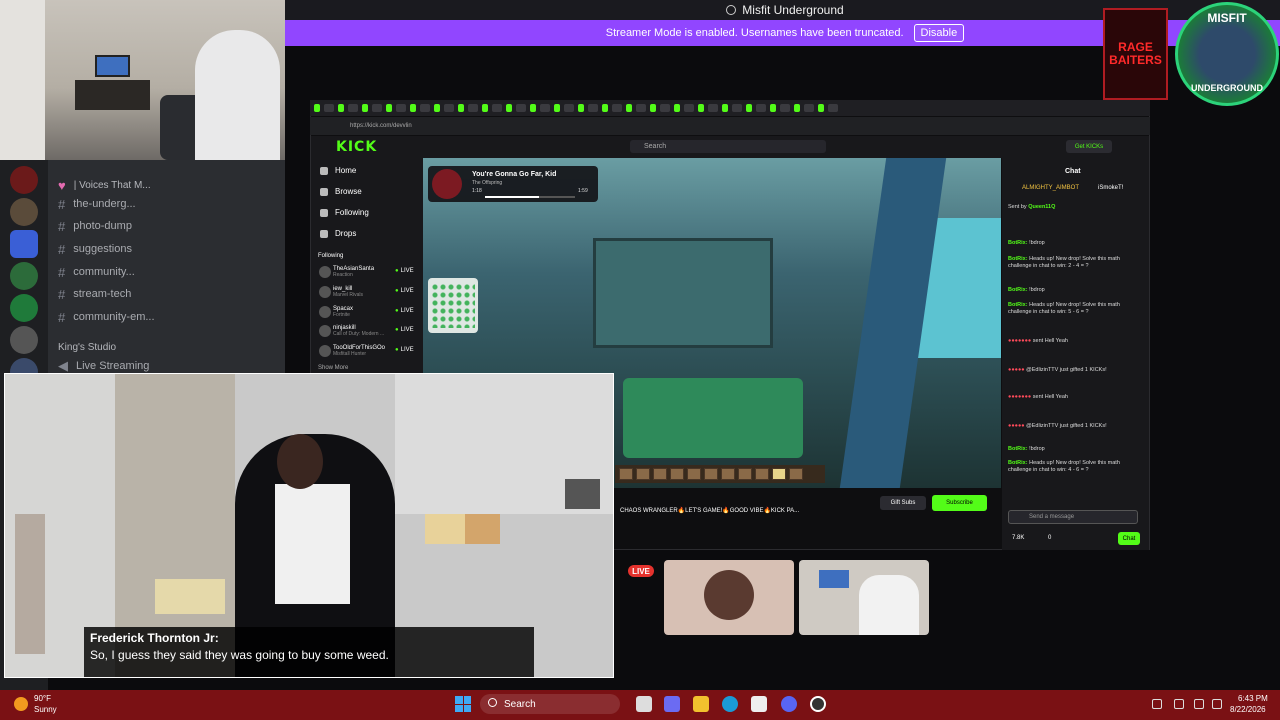 This screenshot has height=720, width=1280. Describe the element at coordinates (550, 704) in the screenshot. I see `taskbar-search: Search` at that location.